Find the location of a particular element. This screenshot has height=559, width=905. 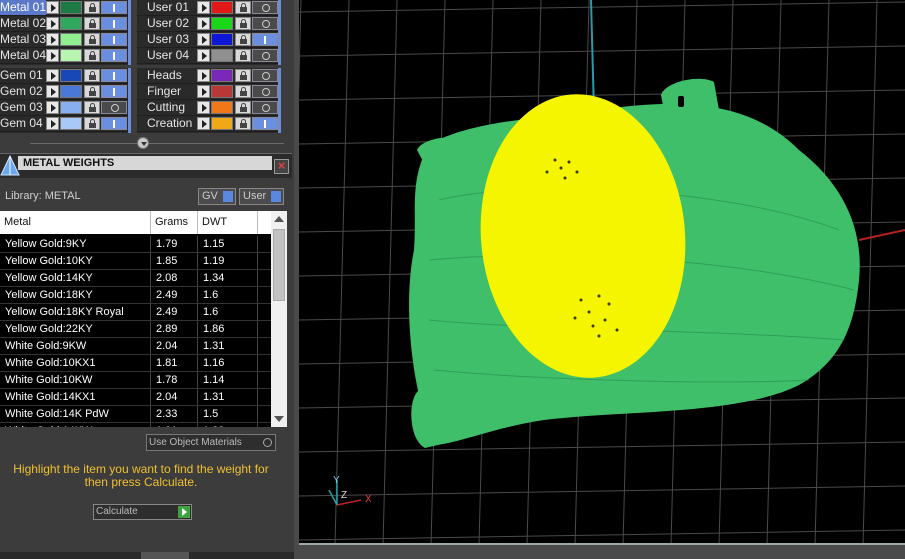

layer-row: User 04 is located at coordinates (207, 56).